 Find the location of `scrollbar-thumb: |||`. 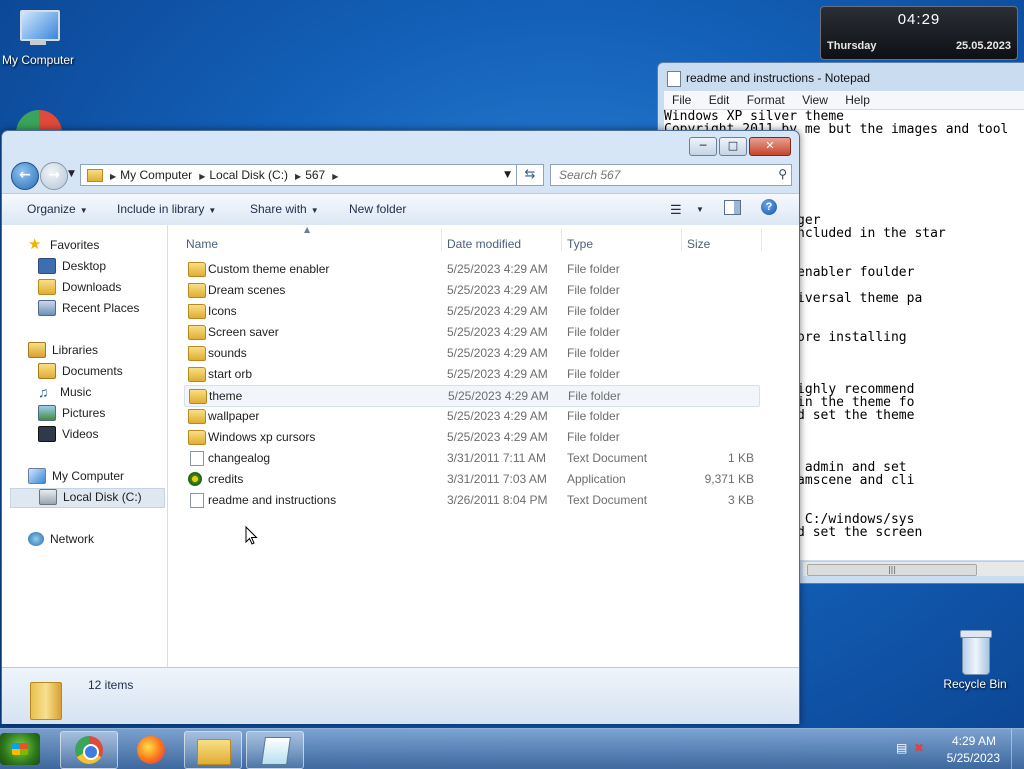

scrollbar-thumb: ||| is located at coordinates (892, 570).